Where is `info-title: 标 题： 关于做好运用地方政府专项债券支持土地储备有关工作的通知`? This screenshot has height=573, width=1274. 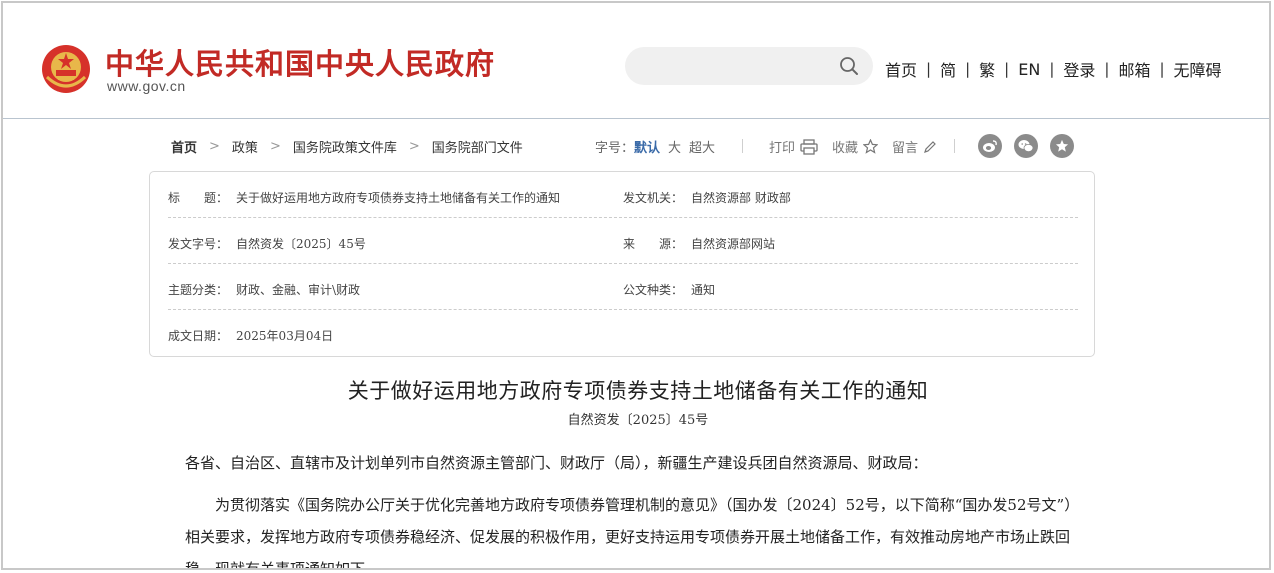 info-title: 标 题： 关于做好运用地方政府专项债券支持土地储备有关工作的通知 is located at coordinates (364, 197).